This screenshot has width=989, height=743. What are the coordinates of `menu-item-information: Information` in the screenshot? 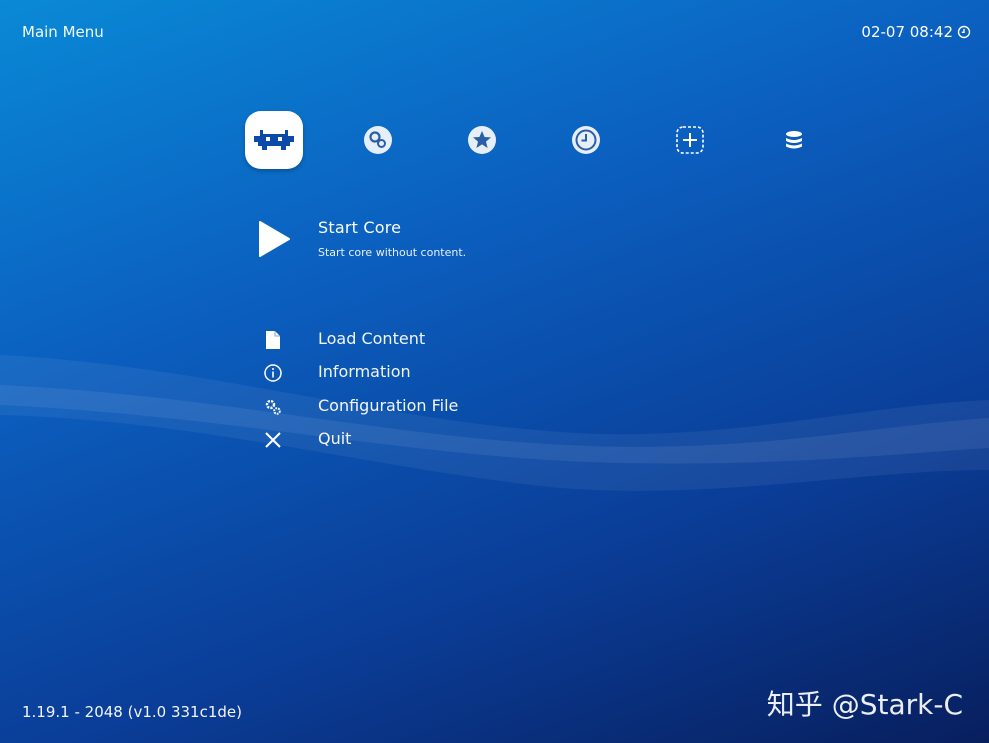 It's located at (408, 372).